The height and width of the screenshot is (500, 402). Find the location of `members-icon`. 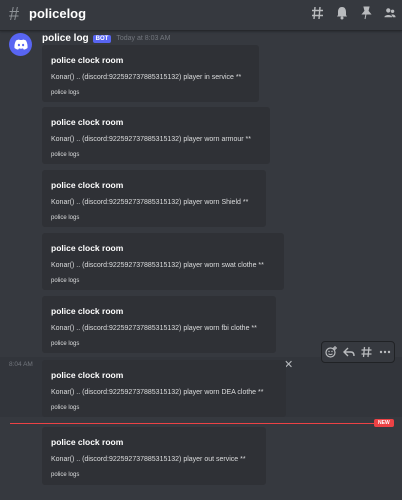

members-icon is located at coordinates (390, 13).